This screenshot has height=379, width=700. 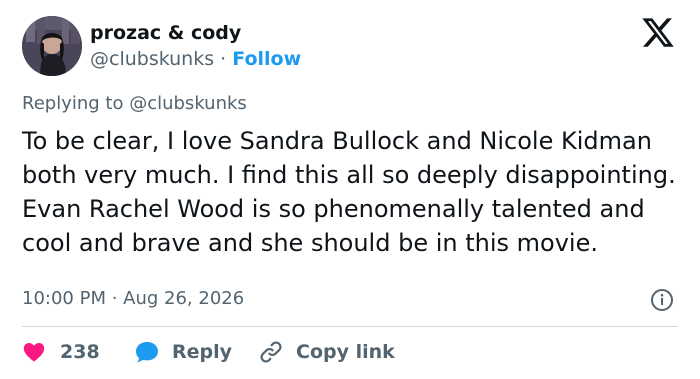 I want to click on tweet-timestamp: 10:00 PM · Aug 26, 2026, so click(x=133, y=298).